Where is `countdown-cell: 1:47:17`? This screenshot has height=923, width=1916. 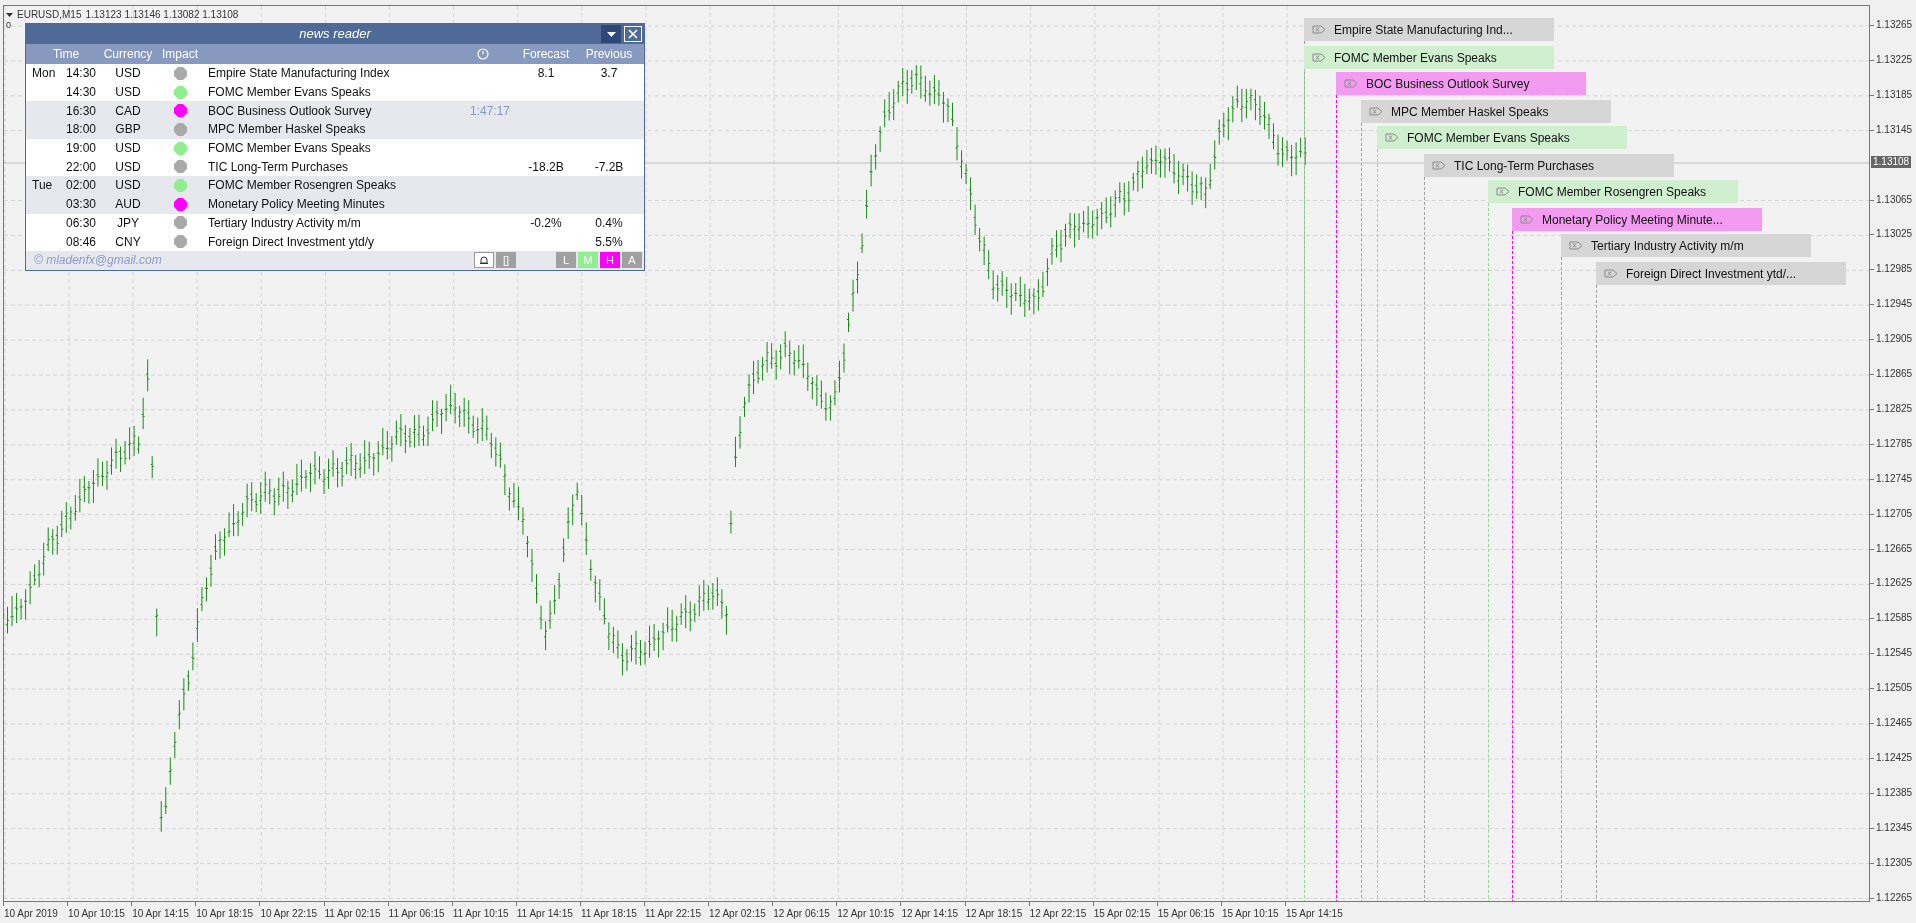
countdown-cell: 1:47:17 is located at coordinates (489, 110).